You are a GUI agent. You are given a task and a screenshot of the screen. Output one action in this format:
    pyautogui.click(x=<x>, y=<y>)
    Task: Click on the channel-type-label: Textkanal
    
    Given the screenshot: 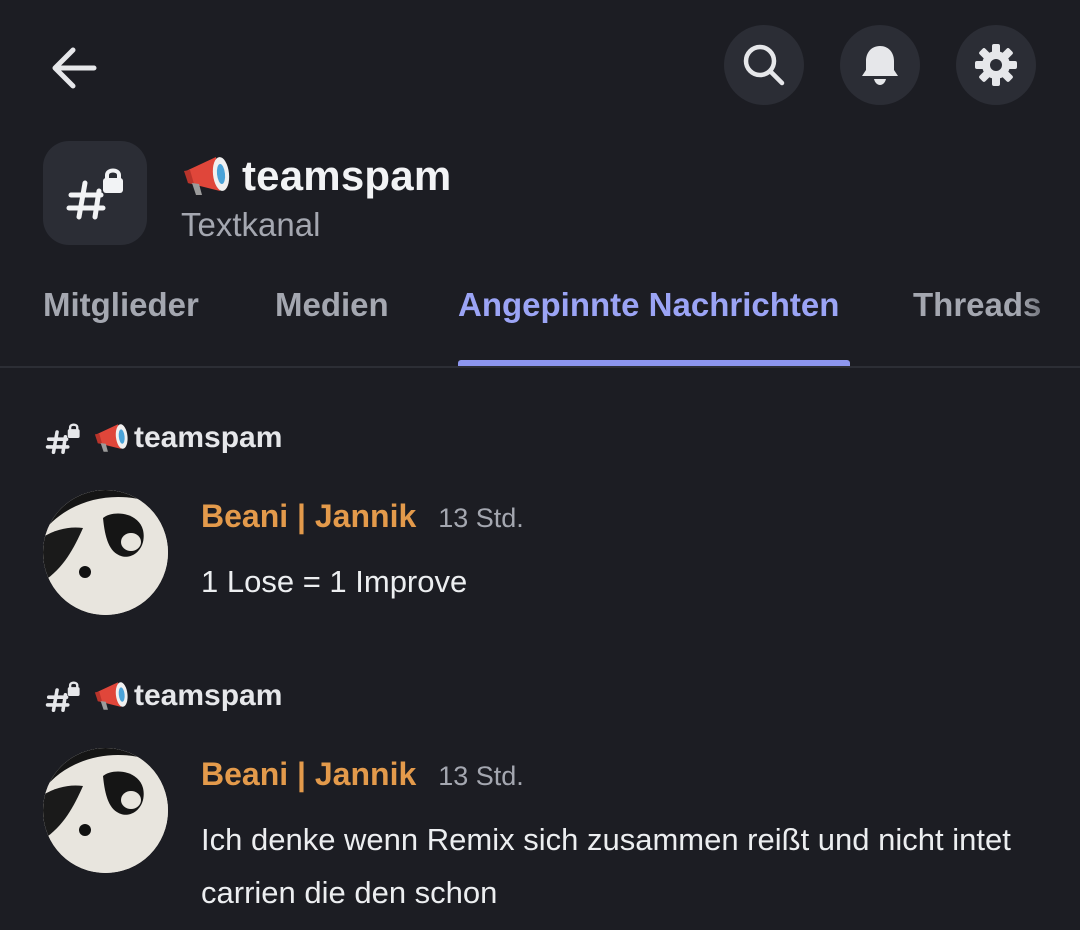 What is the action you would take?
    pyautogui.click(x=251, y=224)
    